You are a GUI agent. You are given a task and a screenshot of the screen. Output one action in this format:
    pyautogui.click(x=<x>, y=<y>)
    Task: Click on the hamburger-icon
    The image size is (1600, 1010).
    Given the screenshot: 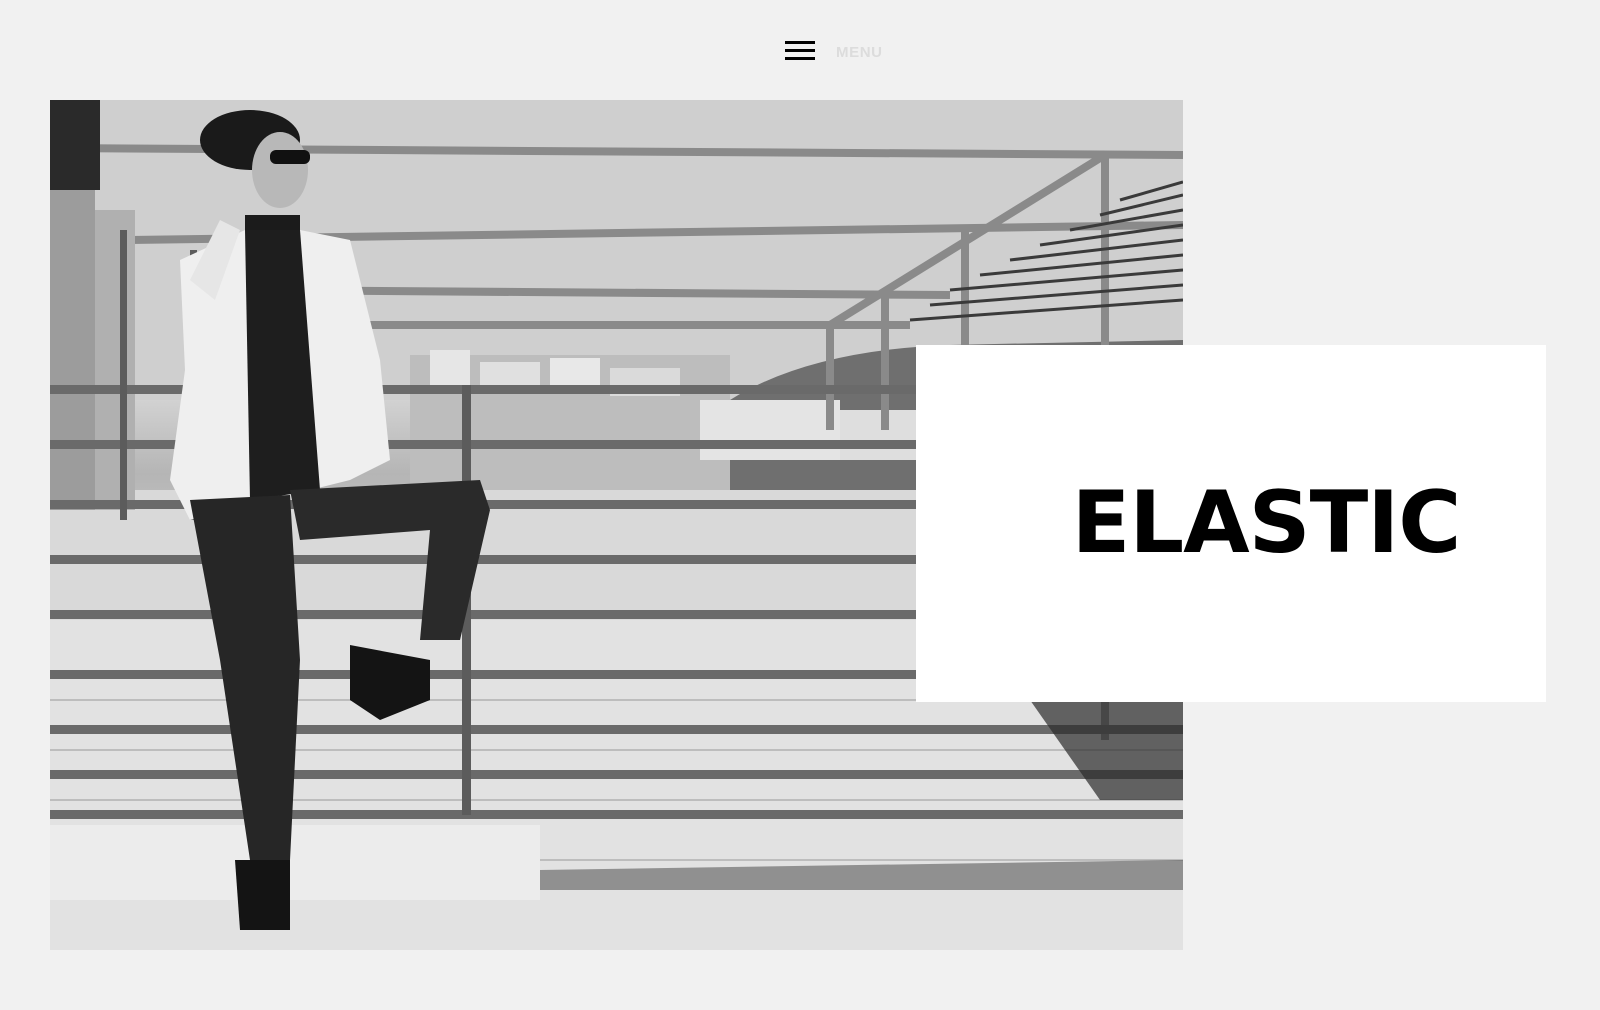 What is the action you would take?
    pyautogui.click(x=800, y=52)
    